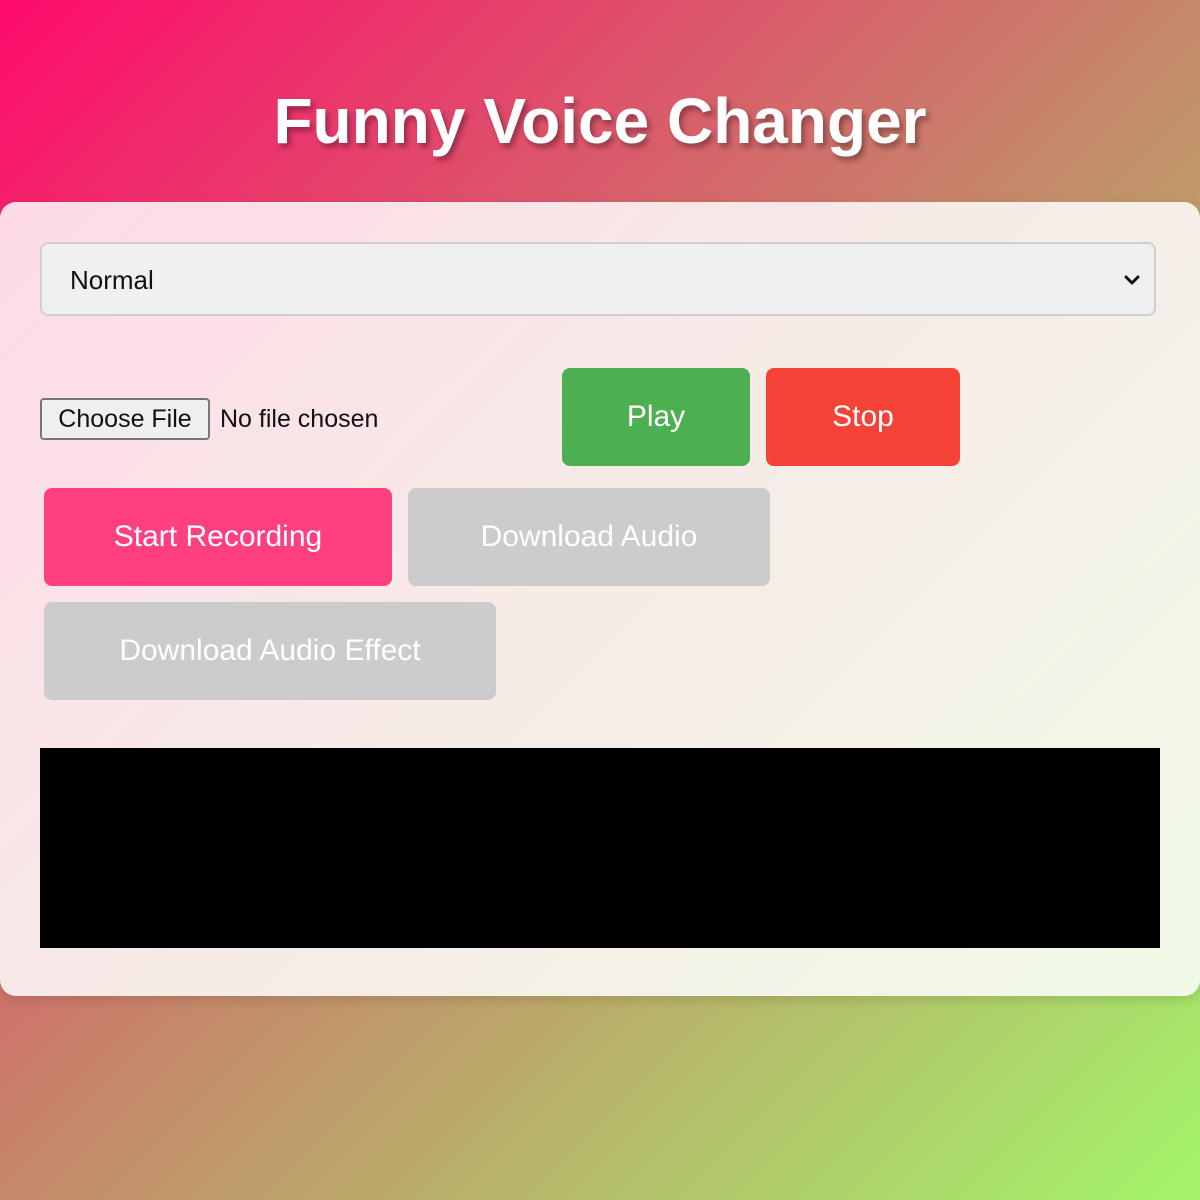  I want to click on play-button: Play, so click(656, 417).